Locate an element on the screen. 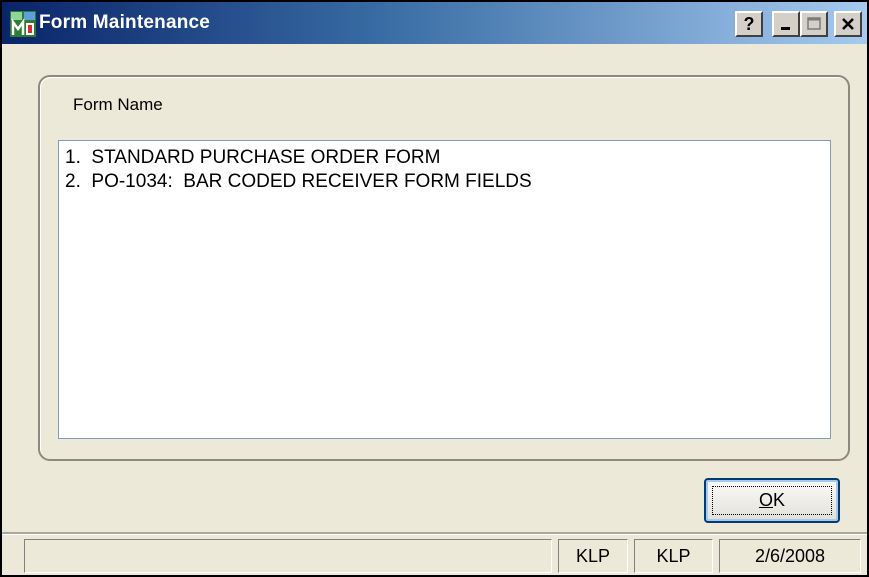 The image size is (869, 577). ok-button: OK is located at coordinates (772, 500).